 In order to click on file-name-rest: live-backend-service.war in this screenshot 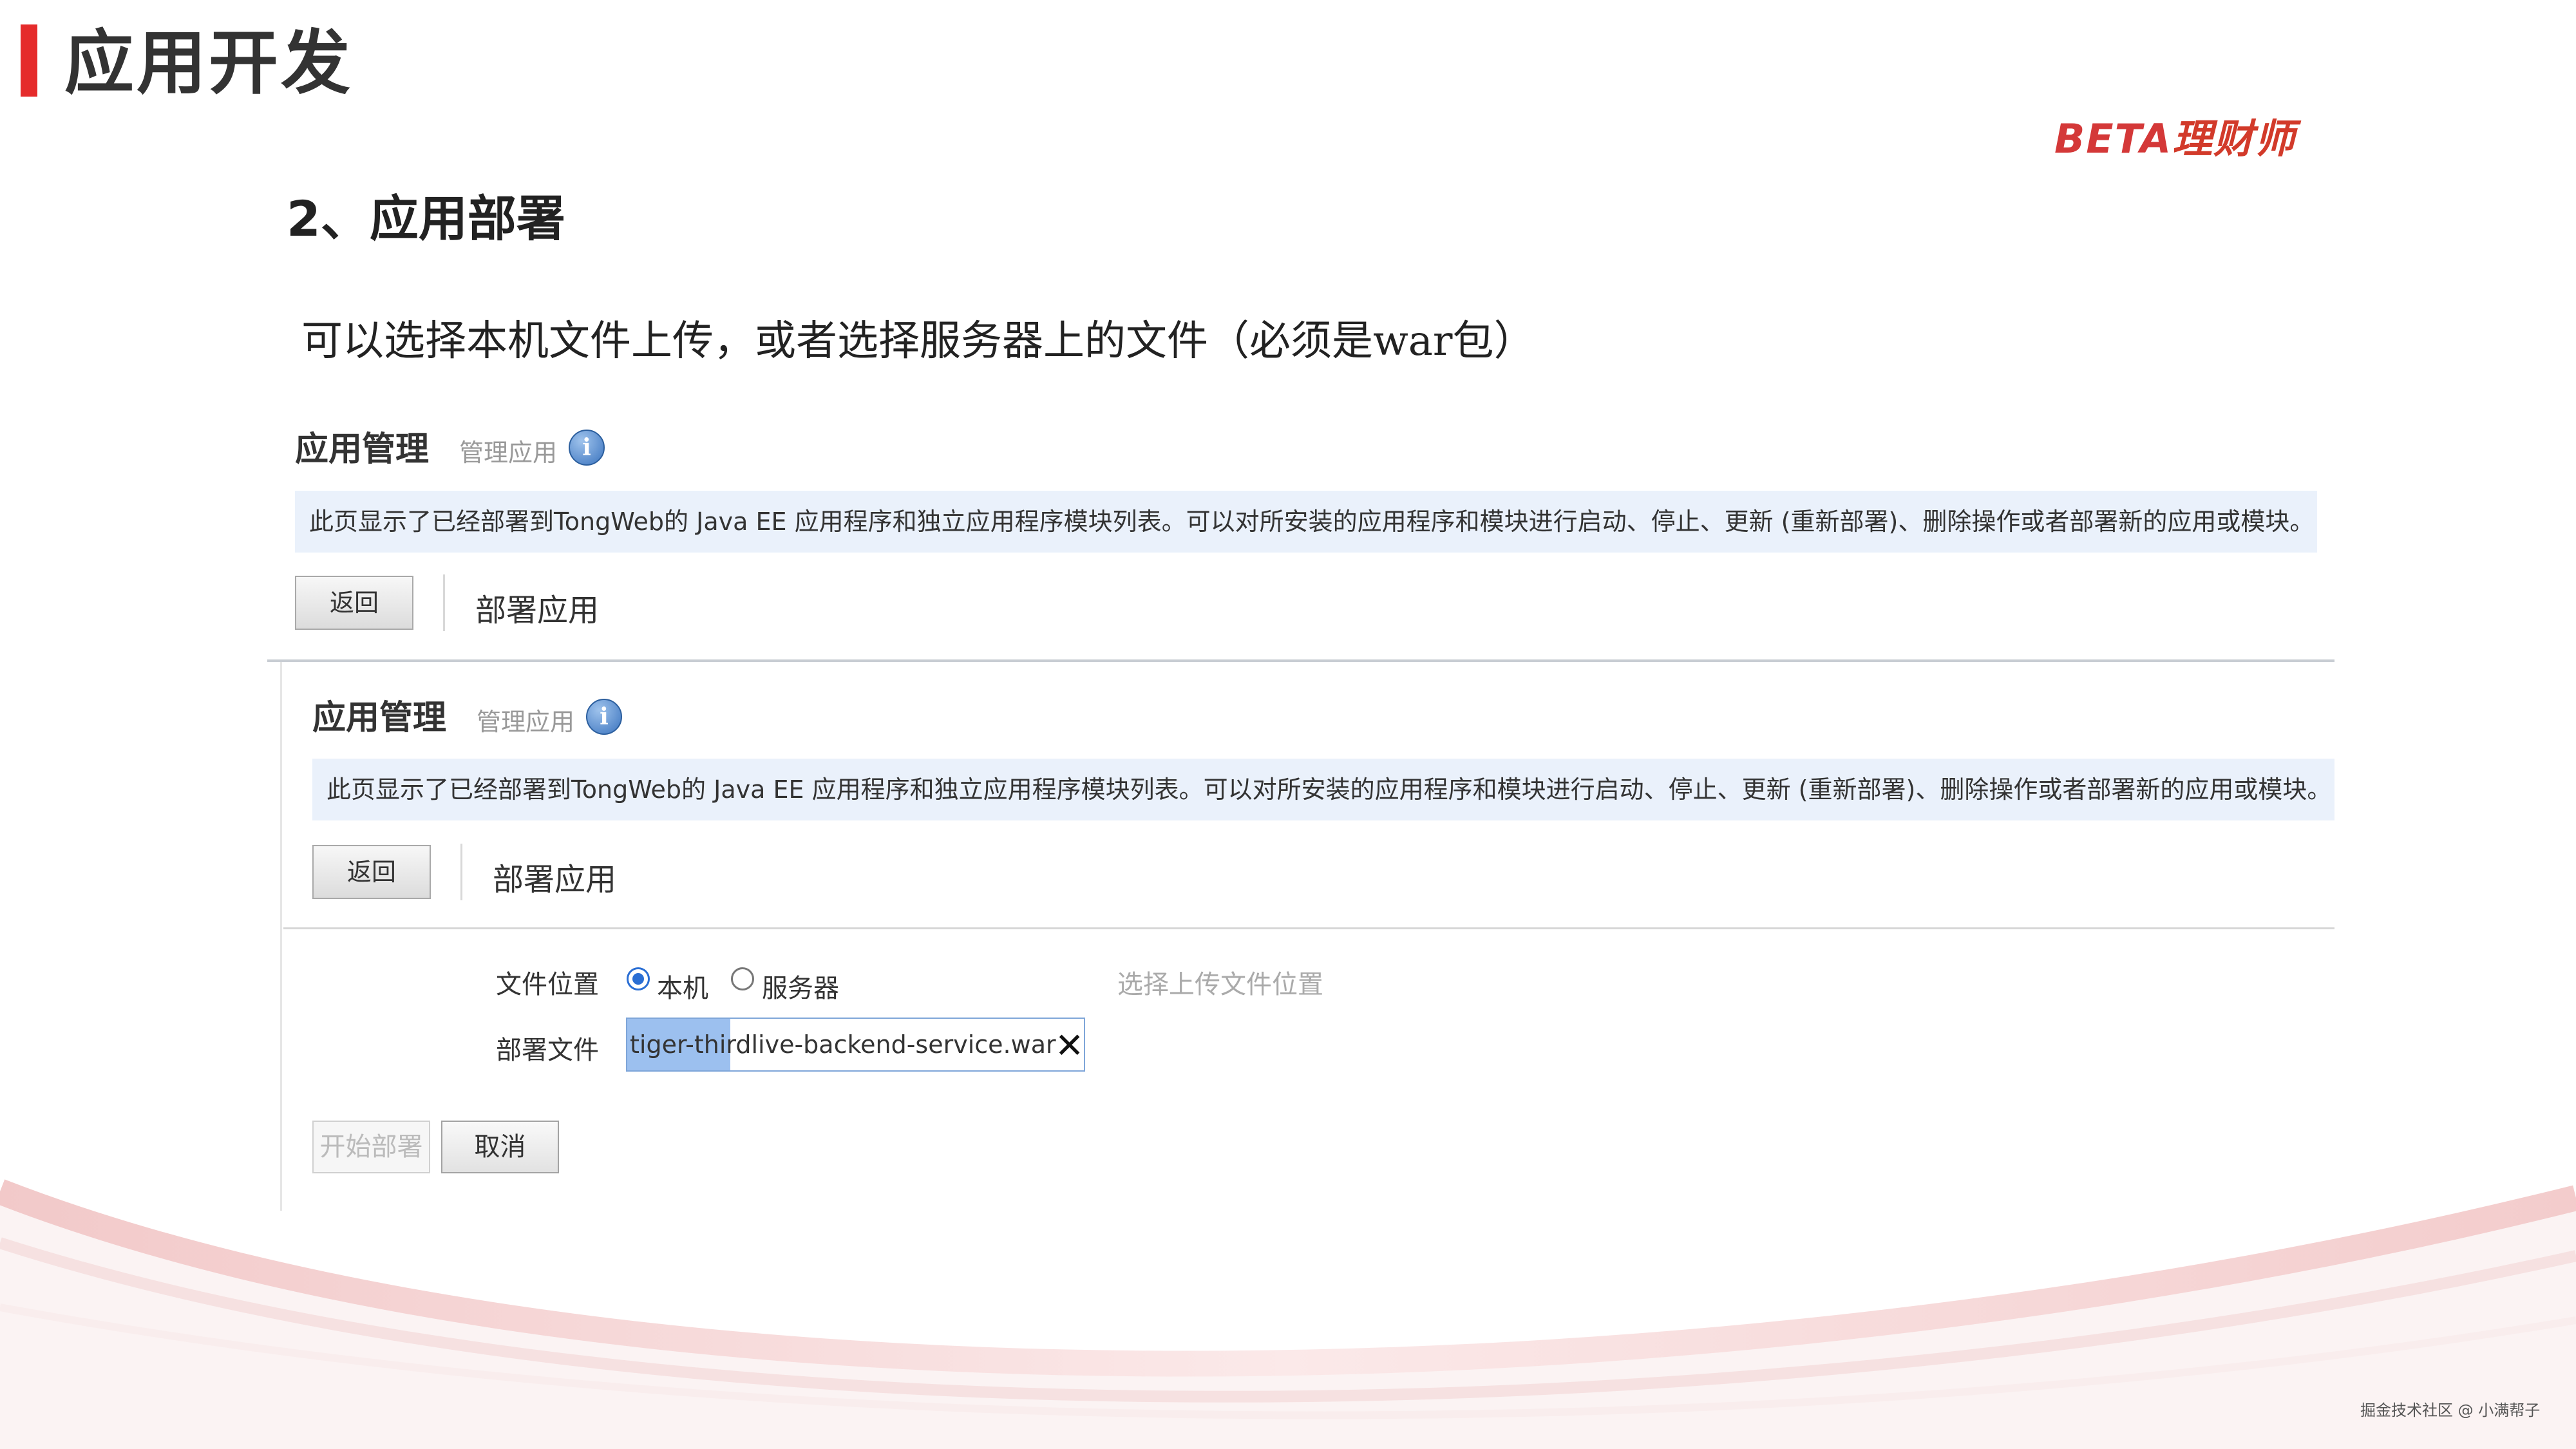, I will do `click(904, 1044)`.